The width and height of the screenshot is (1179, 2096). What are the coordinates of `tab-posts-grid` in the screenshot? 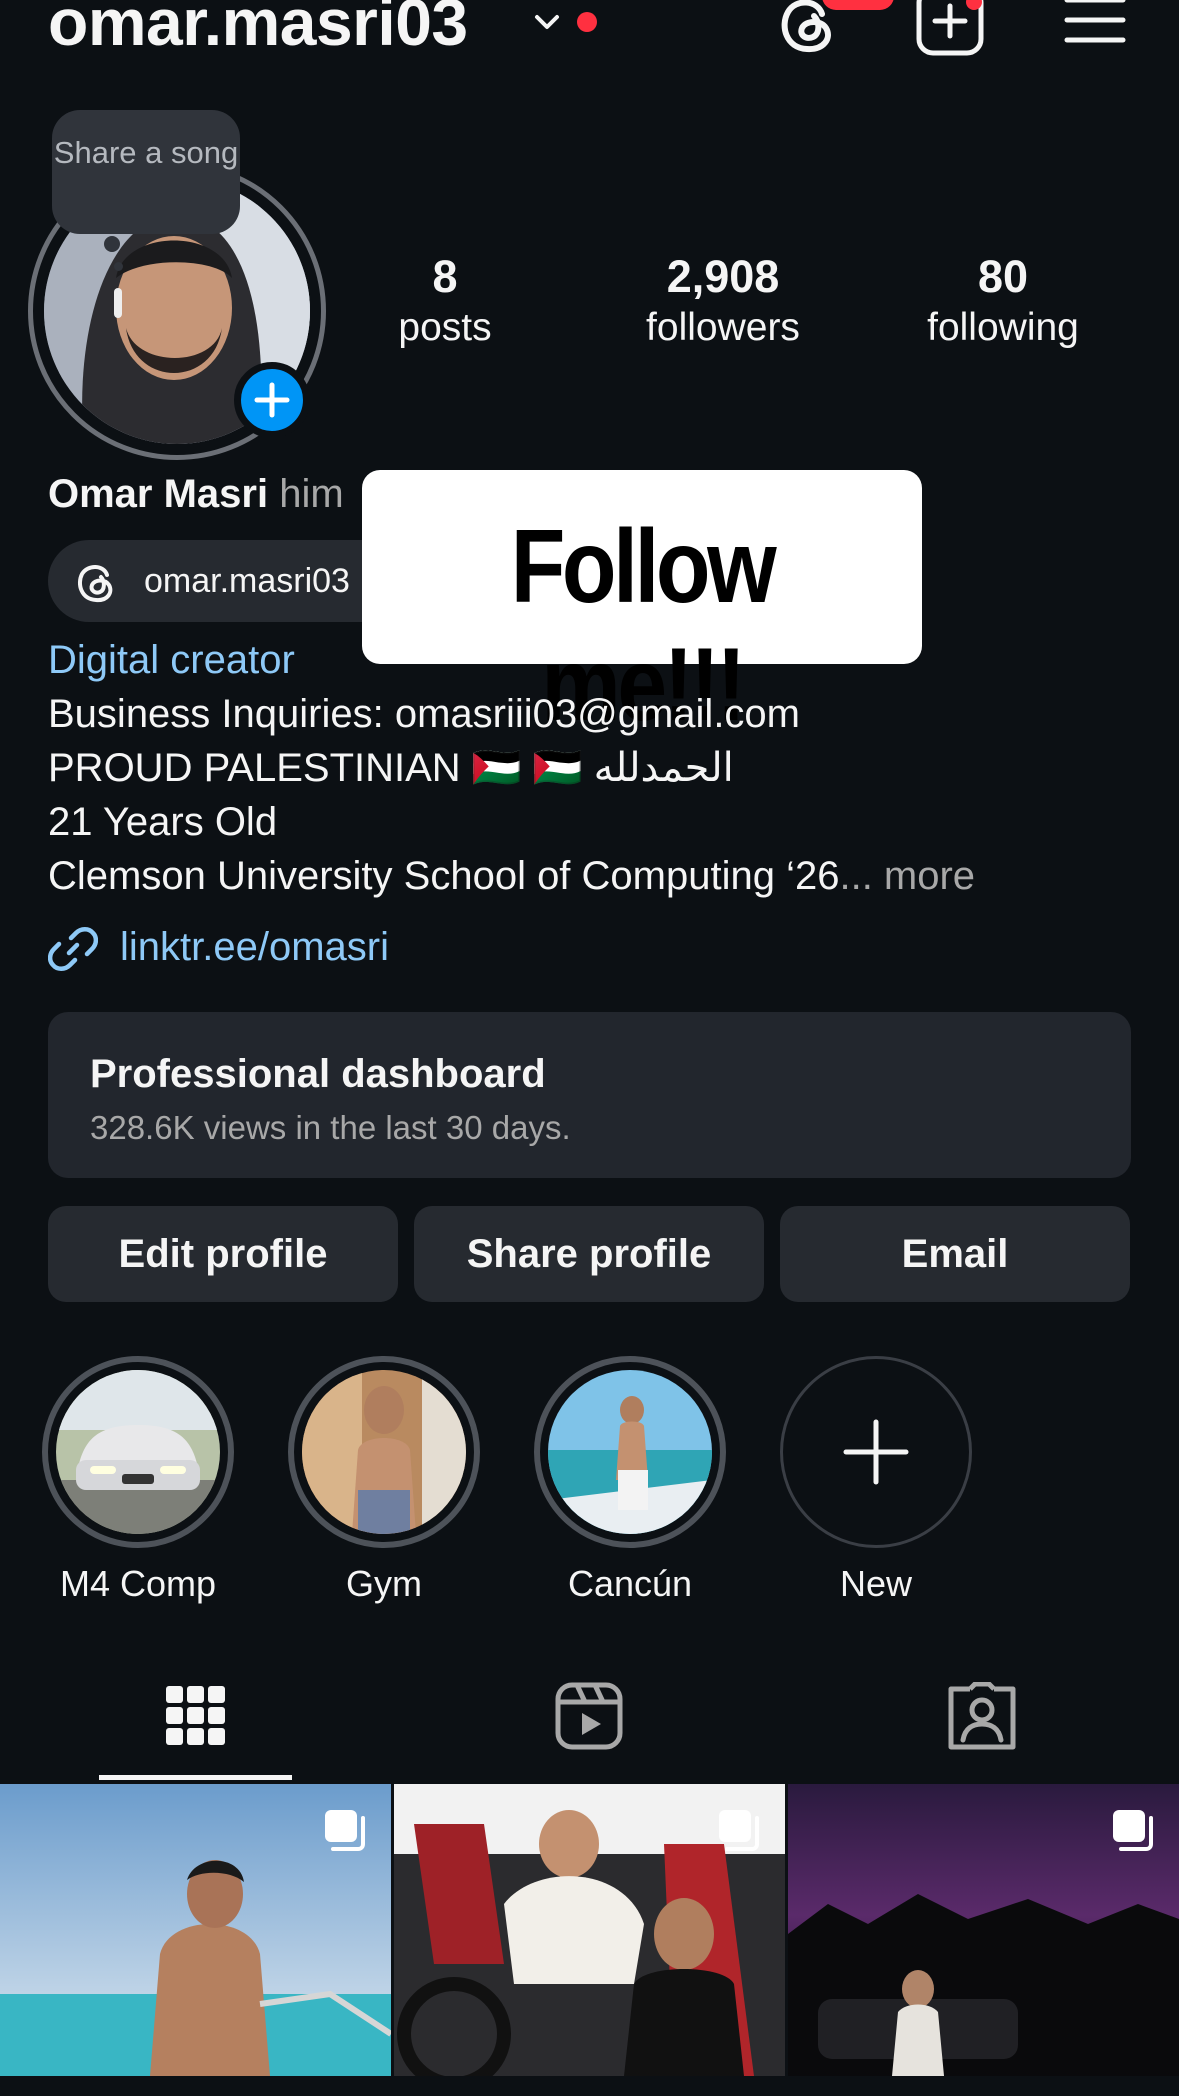 It's located at (196, 1731).